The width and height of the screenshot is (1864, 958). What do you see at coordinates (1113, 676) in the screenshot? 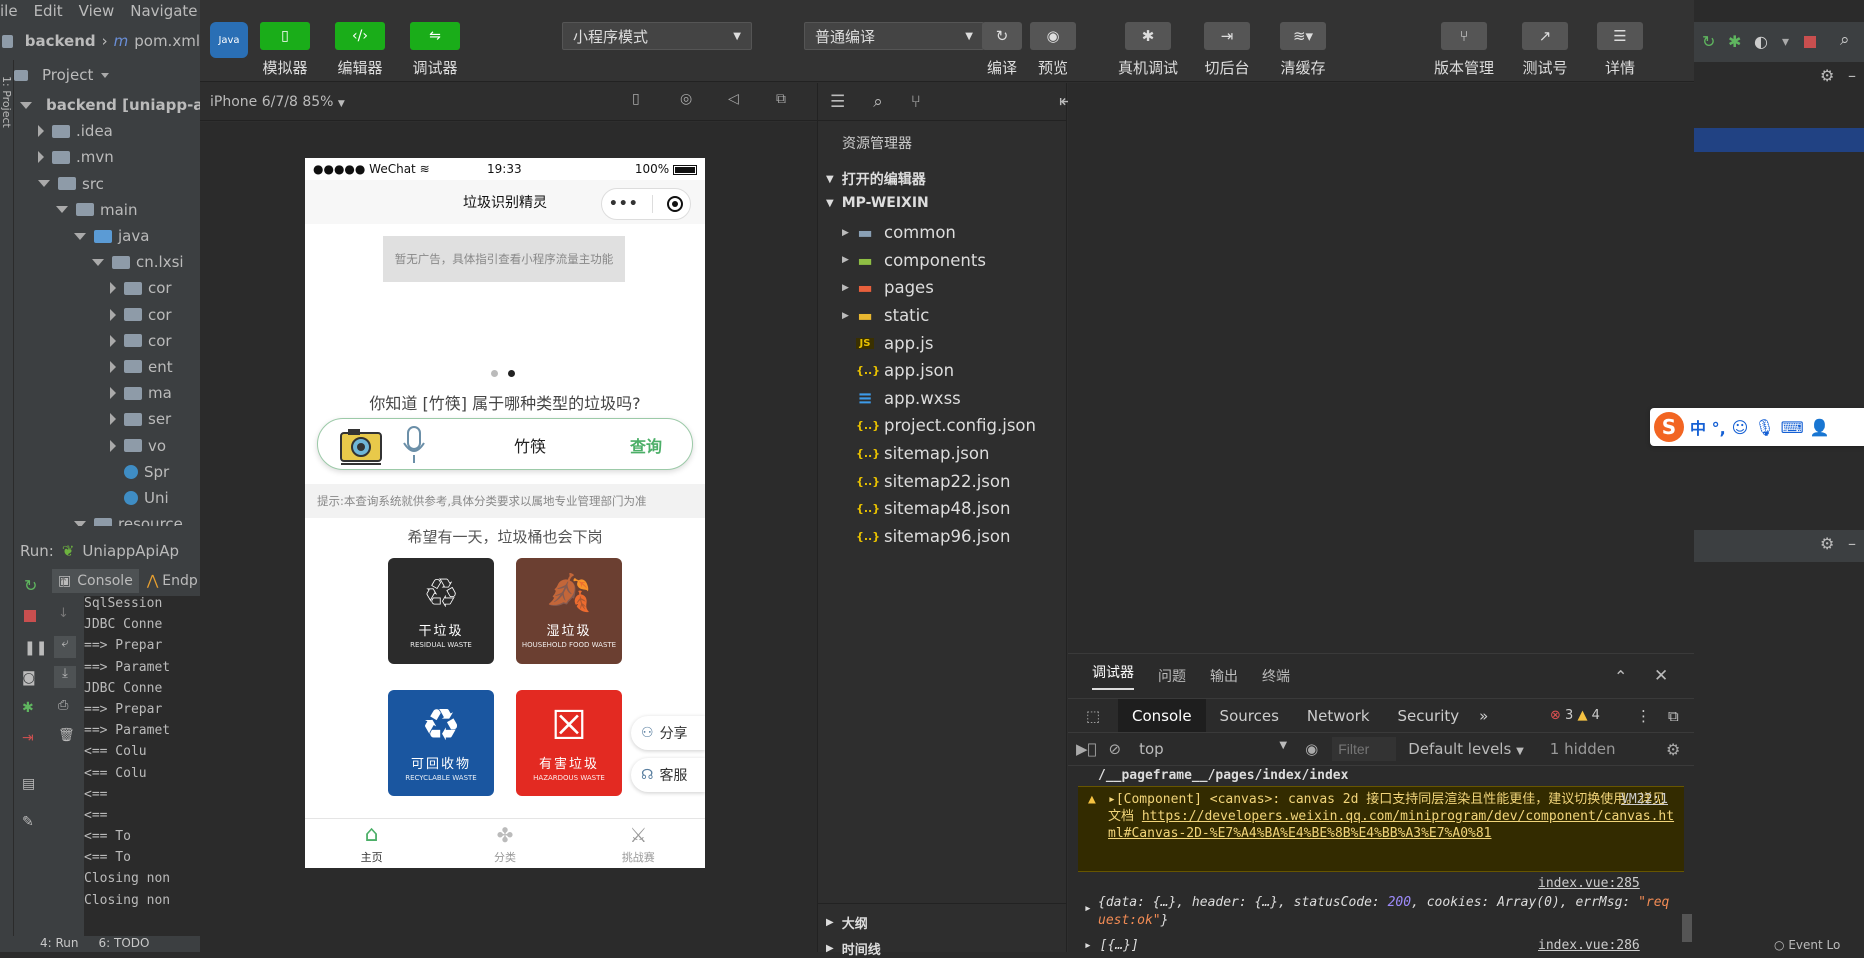
I see `tab-debugger: 调试器` at bounding box center [1113, 676].